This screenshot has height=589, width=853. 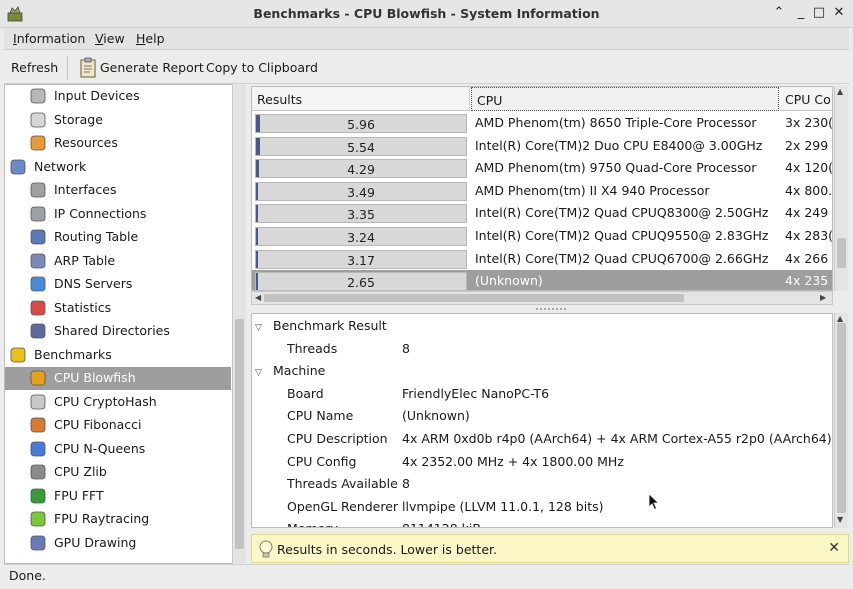 I want to click on result-value: 3.49, so click(x=361, y=192).